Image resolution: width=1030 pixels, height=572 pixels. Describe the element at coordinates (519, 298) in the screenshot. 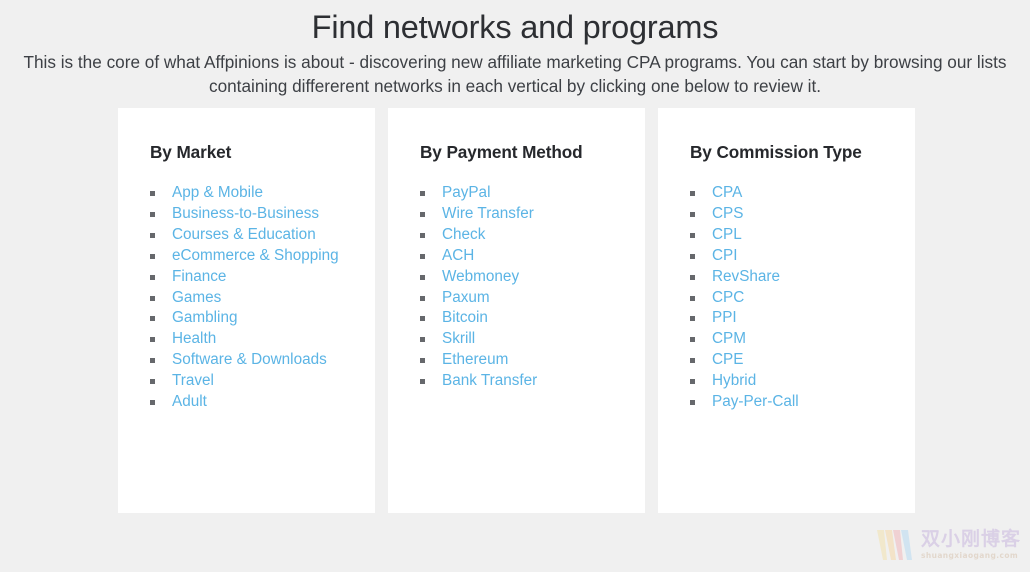

I see `list-item: Paxum` at that location.